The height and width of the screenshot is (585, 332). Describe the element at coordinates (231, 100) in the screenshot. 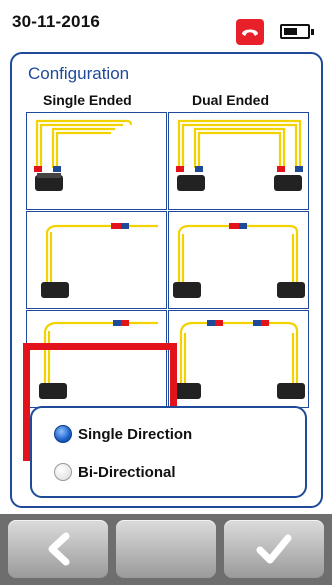

I see `dual-ended-heading: Dual Ended` at that location.